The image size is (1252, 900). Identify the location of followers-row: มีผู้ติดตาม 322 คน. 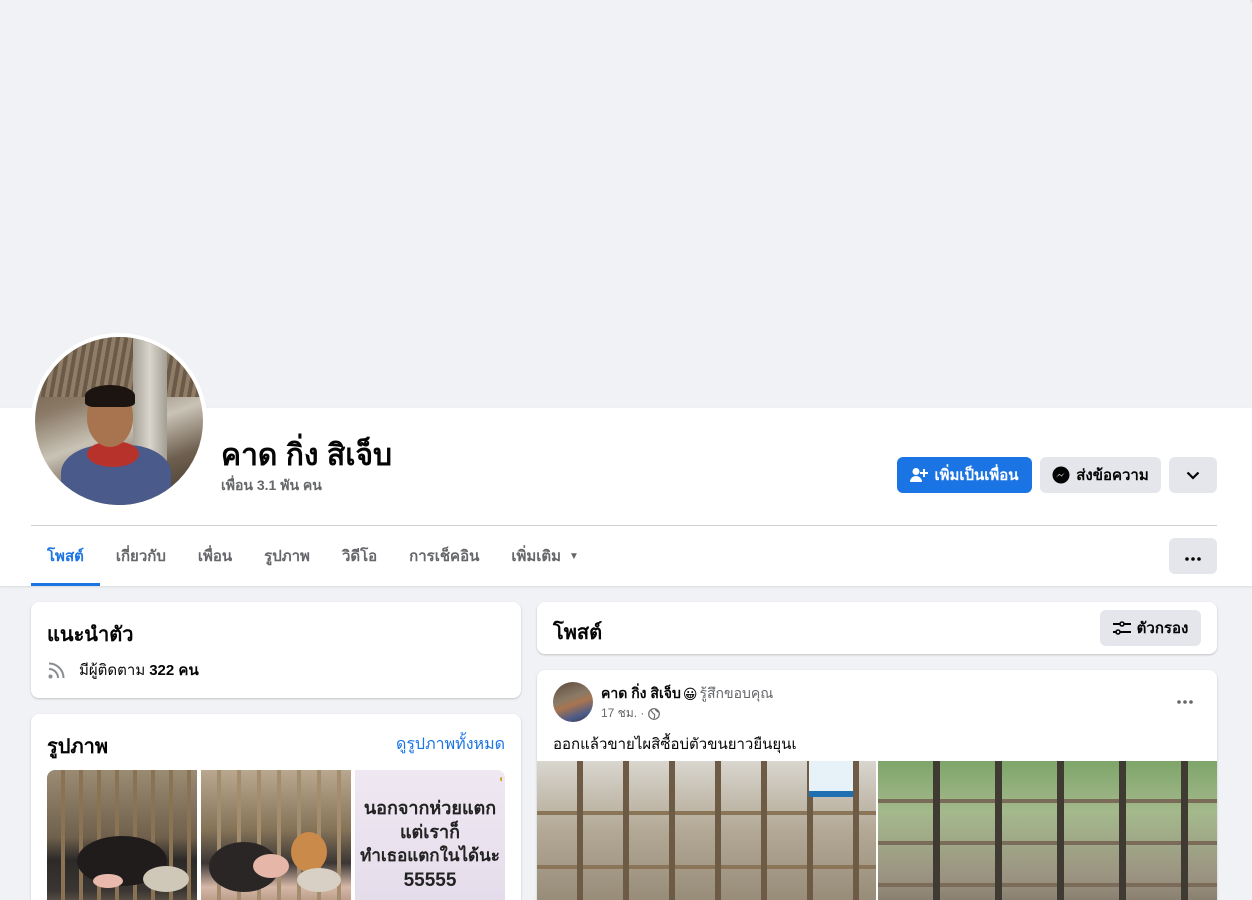
(123, 670).